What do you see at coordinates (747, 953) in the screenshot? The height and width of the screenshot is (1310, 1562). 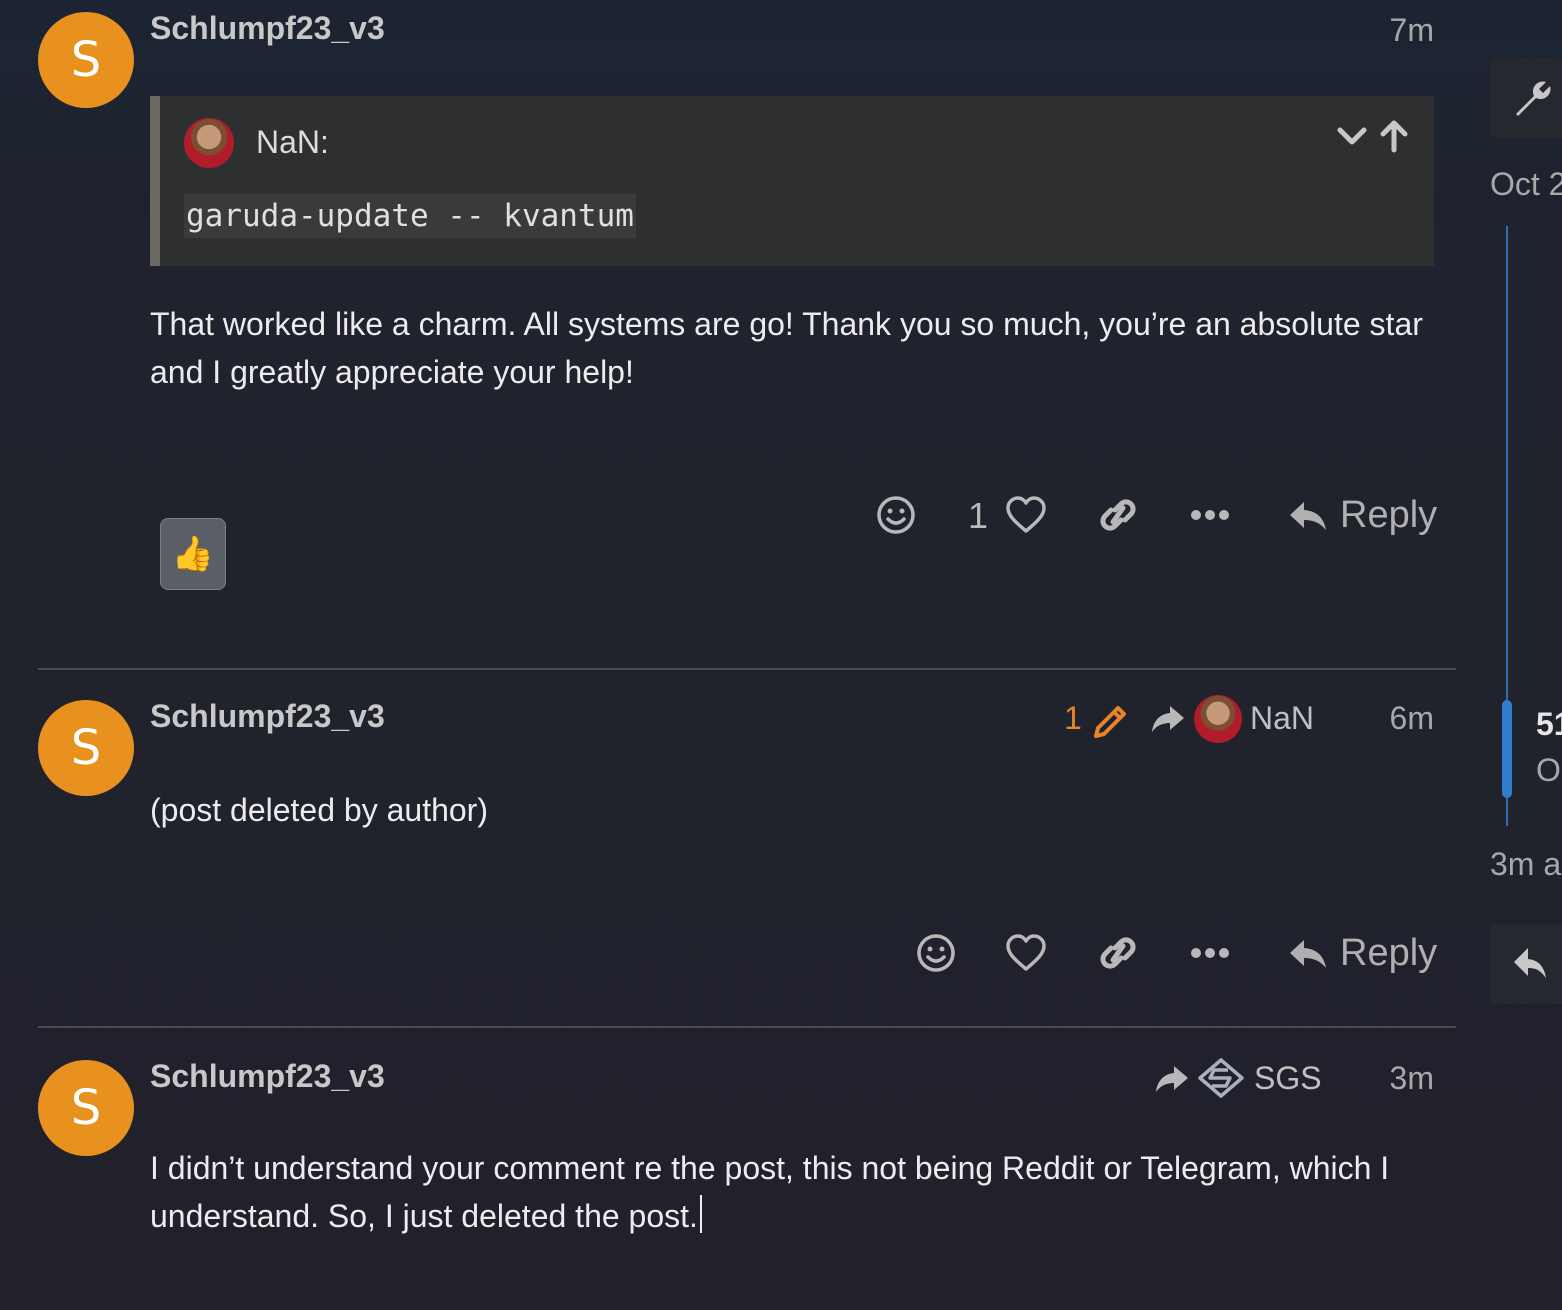 I see `post-actions: Reply` at bounding box center [747, 953].